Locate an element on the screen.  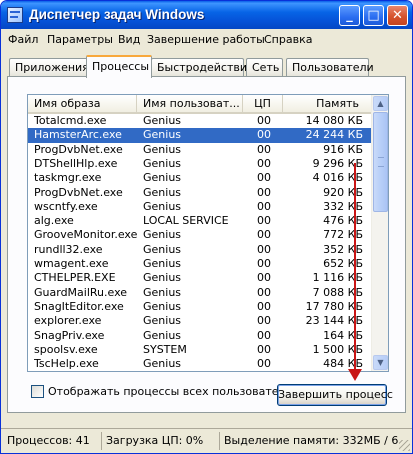
process-name: svchost.exe is located at coordinates (86, 371).